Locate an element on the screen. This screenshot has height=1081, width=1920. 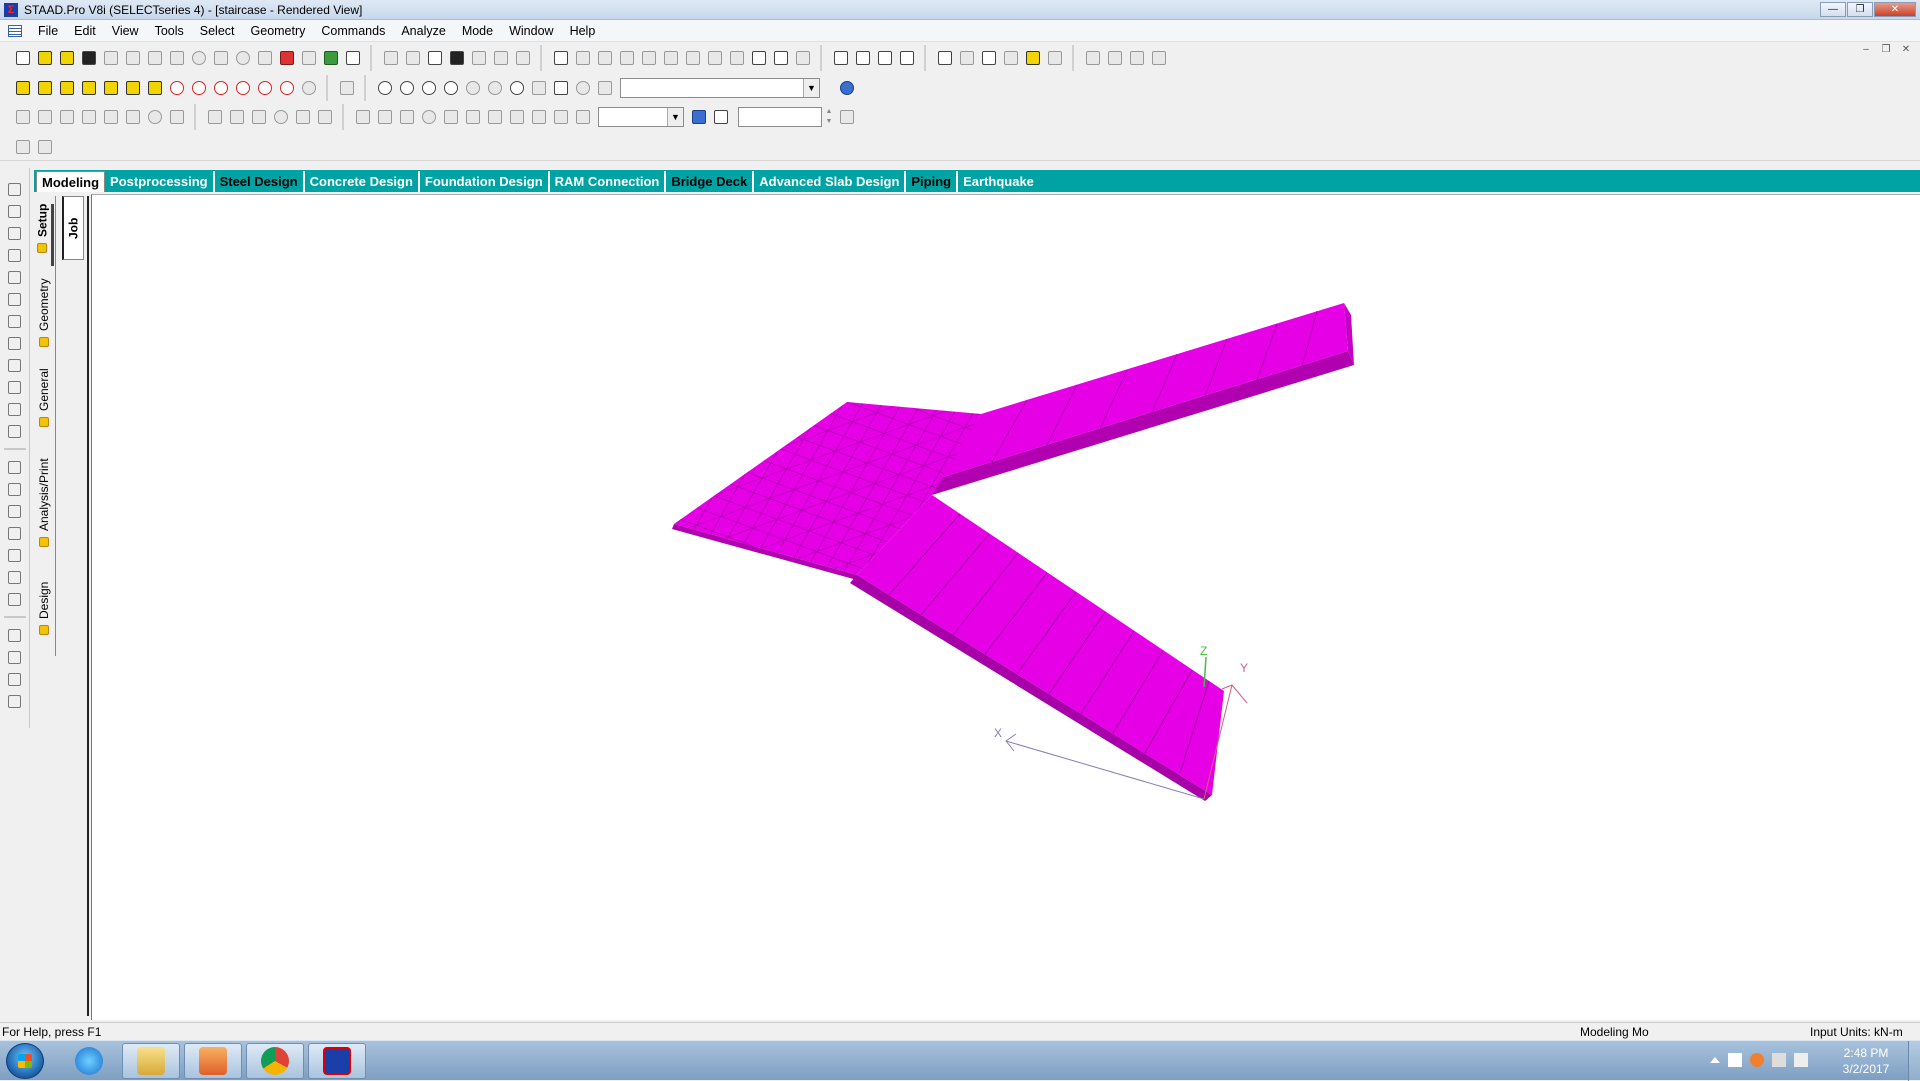
results-plate-icon is located at coordinates (517, 117).